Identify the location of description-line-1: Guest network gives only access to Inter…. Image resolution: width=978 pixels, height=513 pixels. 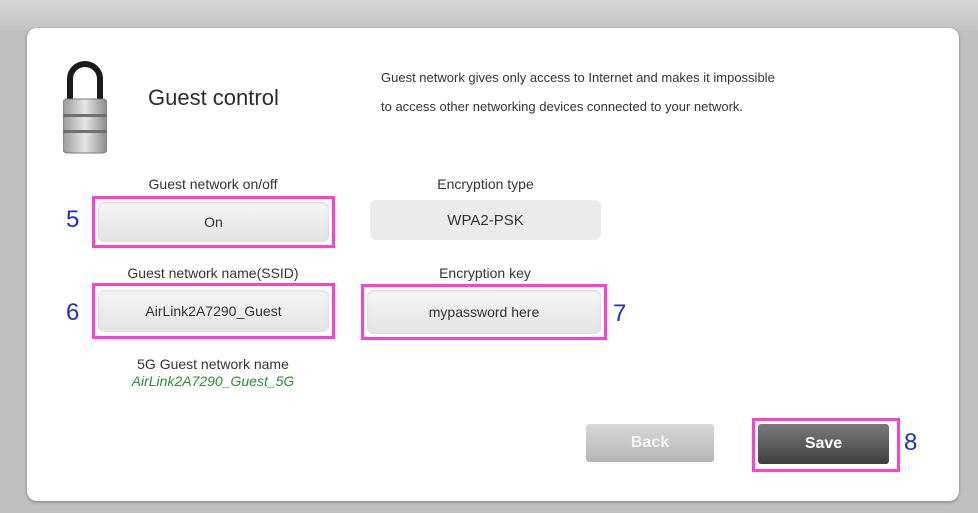
(578, 77).